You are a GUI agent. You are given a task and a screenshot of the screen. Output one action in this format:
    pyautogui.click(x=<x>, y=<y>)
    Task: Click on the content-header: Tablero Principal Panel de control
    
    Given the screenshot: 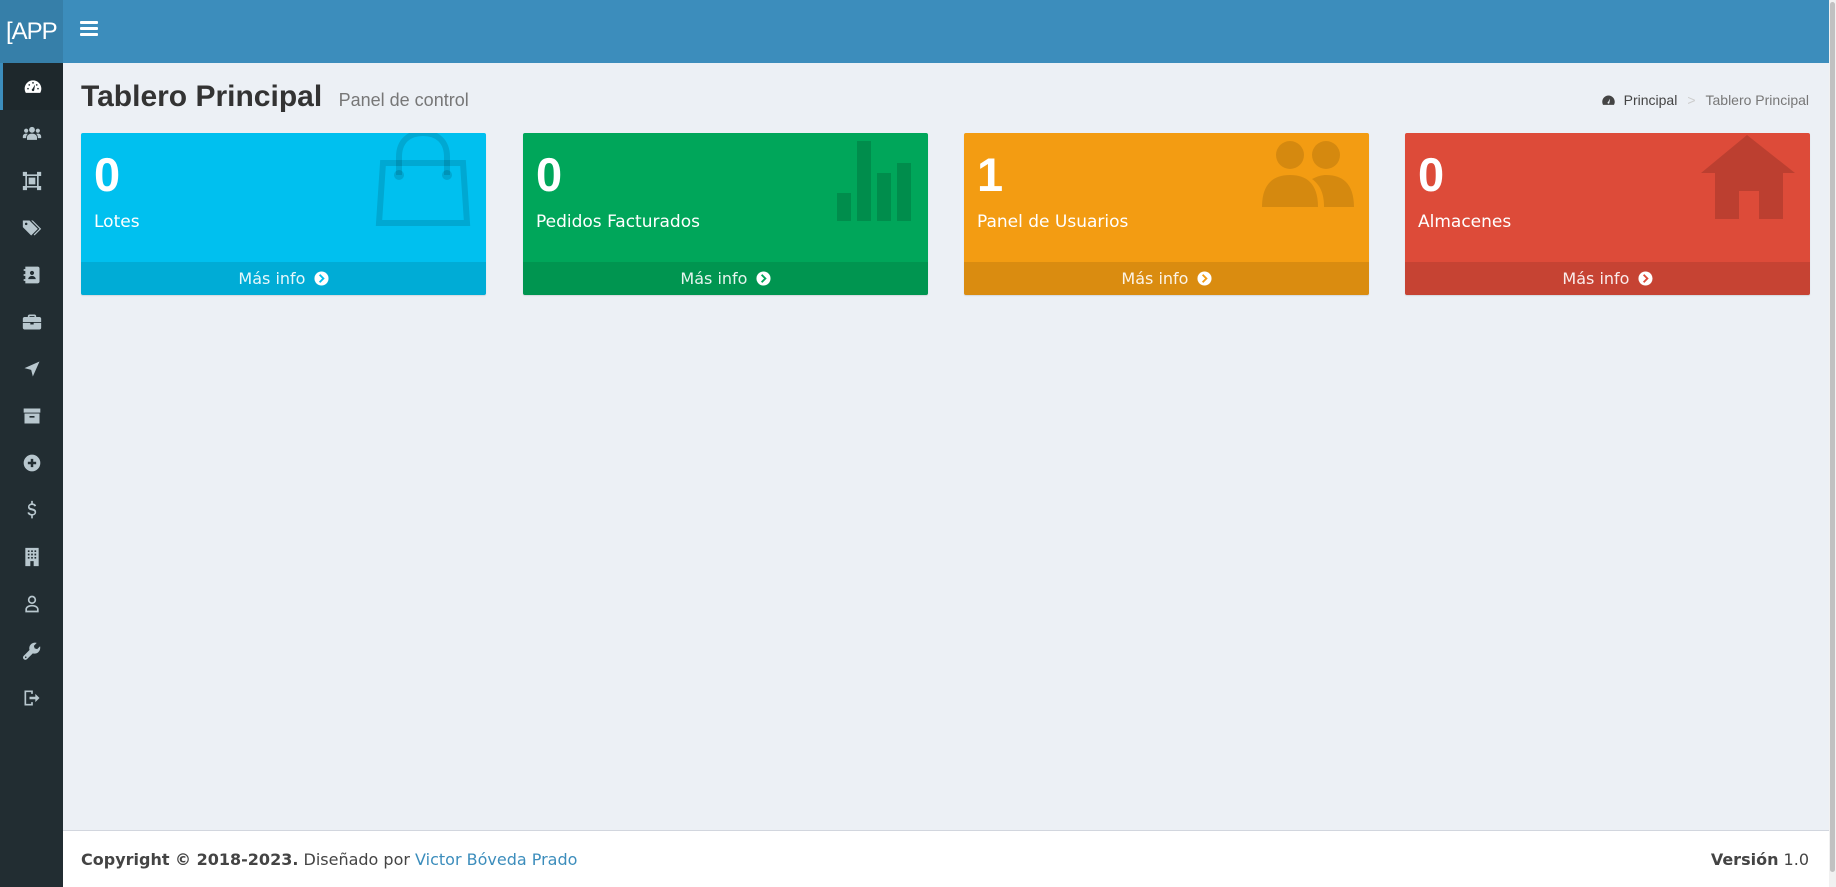 What is the action you would take?
    pyautogui.click(x=275, y=97)
    